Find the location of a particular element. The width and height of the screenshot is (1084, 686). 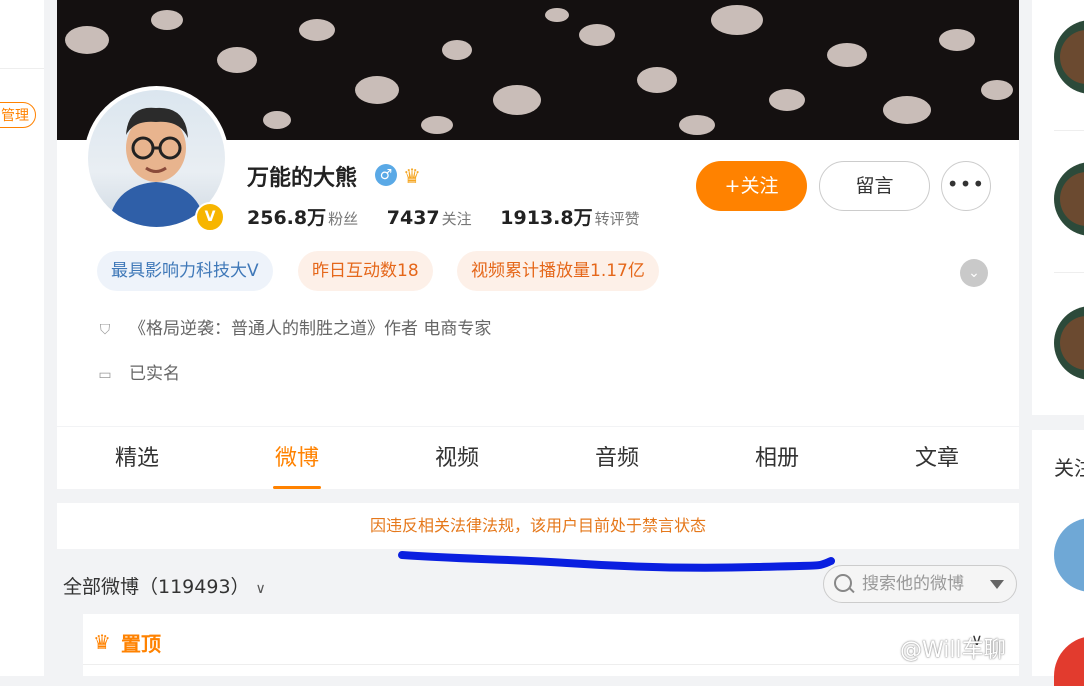

tag-interactions: 昨日互动数18 is located at coordinates (365, 271).